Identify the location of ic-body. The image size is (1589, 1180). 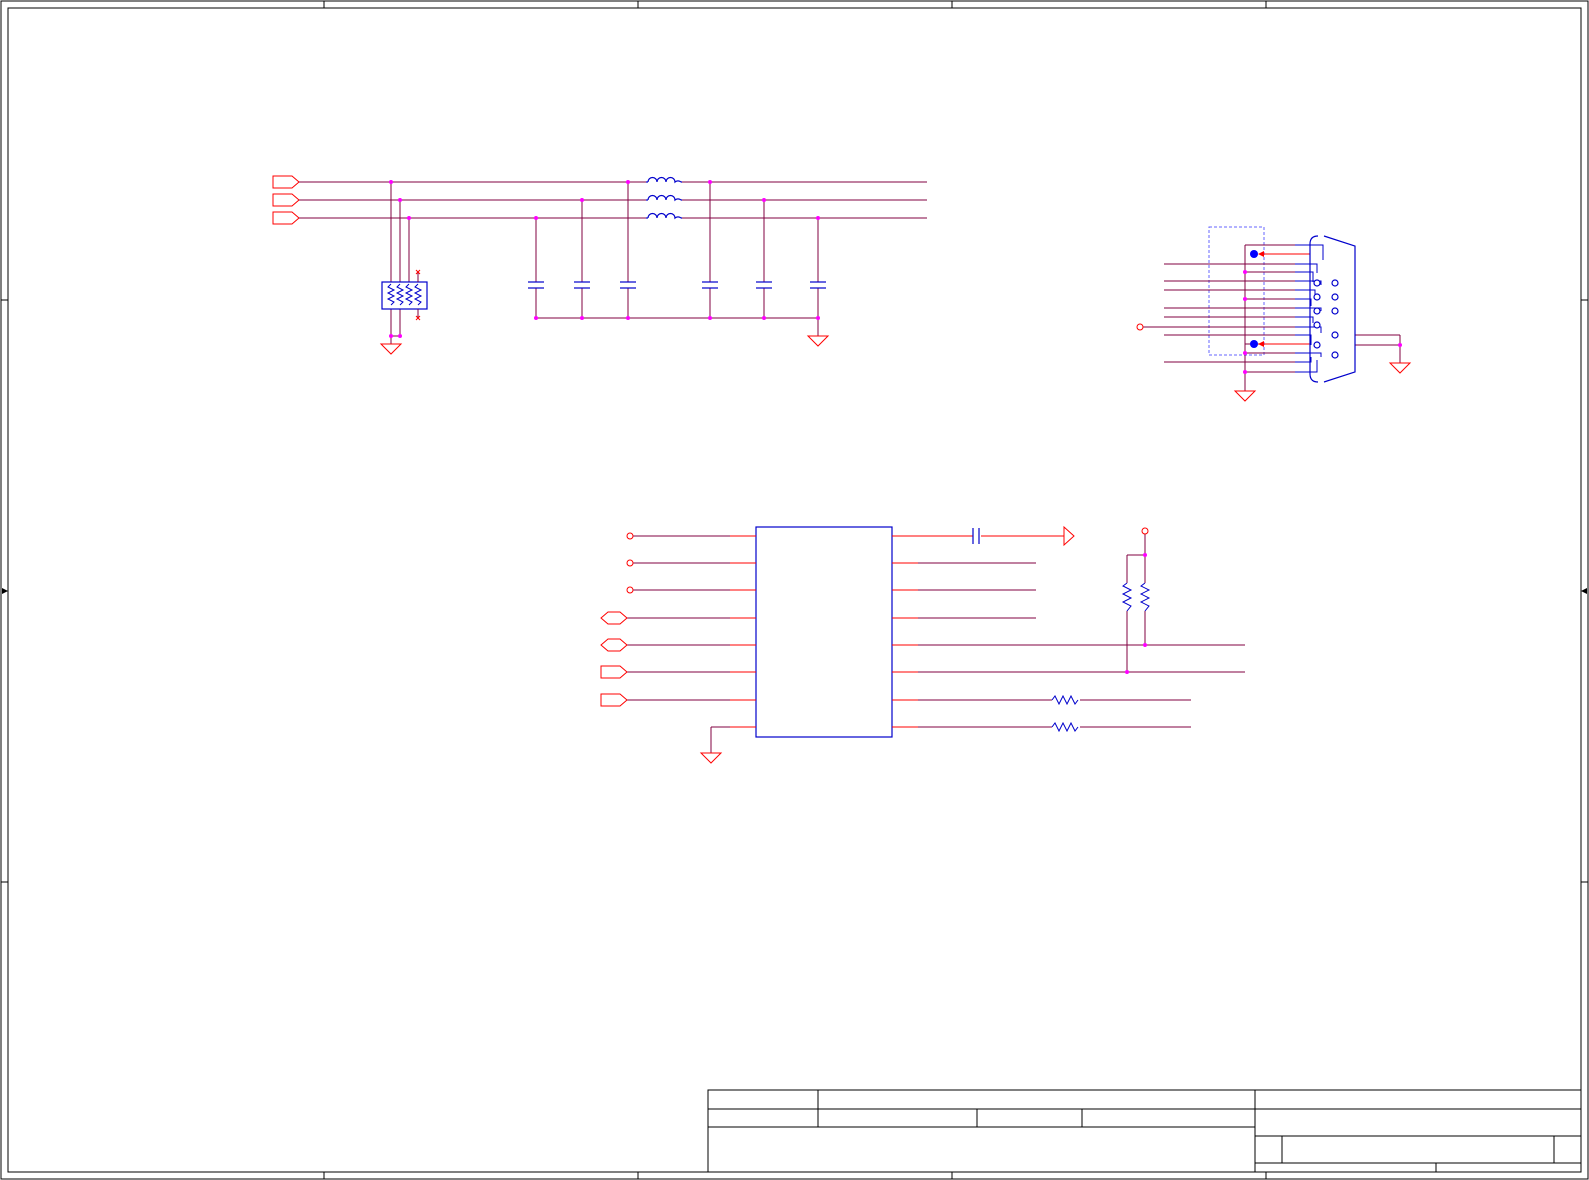
(824, 632).